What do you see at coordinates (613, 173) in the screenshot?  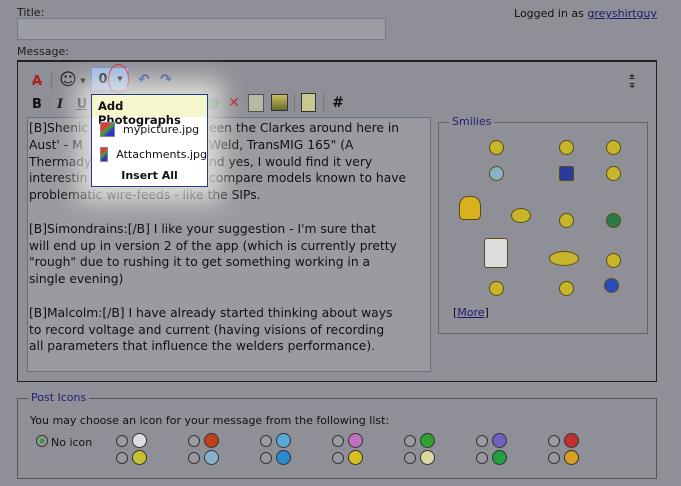 I see `smiley-cap-icon` at bounding box center [613, 173].